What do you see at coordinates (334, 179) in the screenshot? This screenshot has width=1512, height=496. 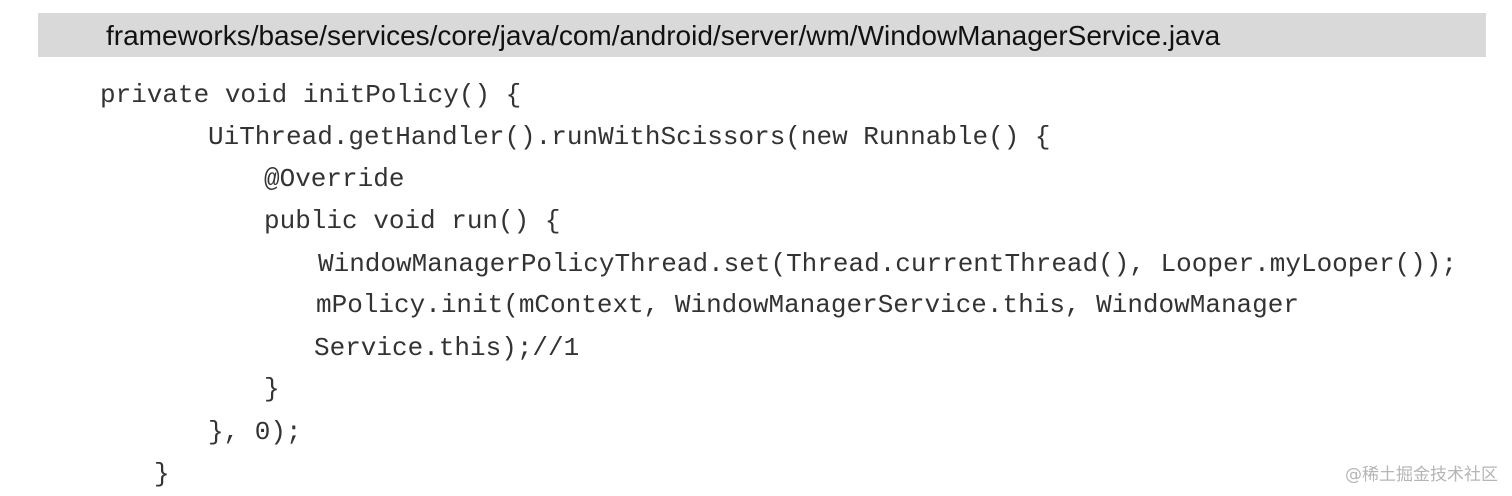 I see `code-line: @Override` at bounding box center [334, 179].